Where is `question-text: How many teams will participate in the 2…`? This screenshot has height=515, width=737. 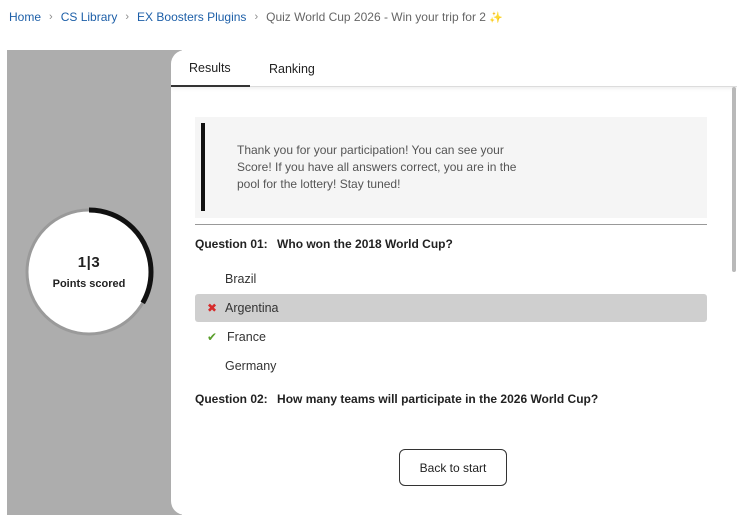
question-text: How many teams will participate in the 2… is located at coordinates (438, 399).